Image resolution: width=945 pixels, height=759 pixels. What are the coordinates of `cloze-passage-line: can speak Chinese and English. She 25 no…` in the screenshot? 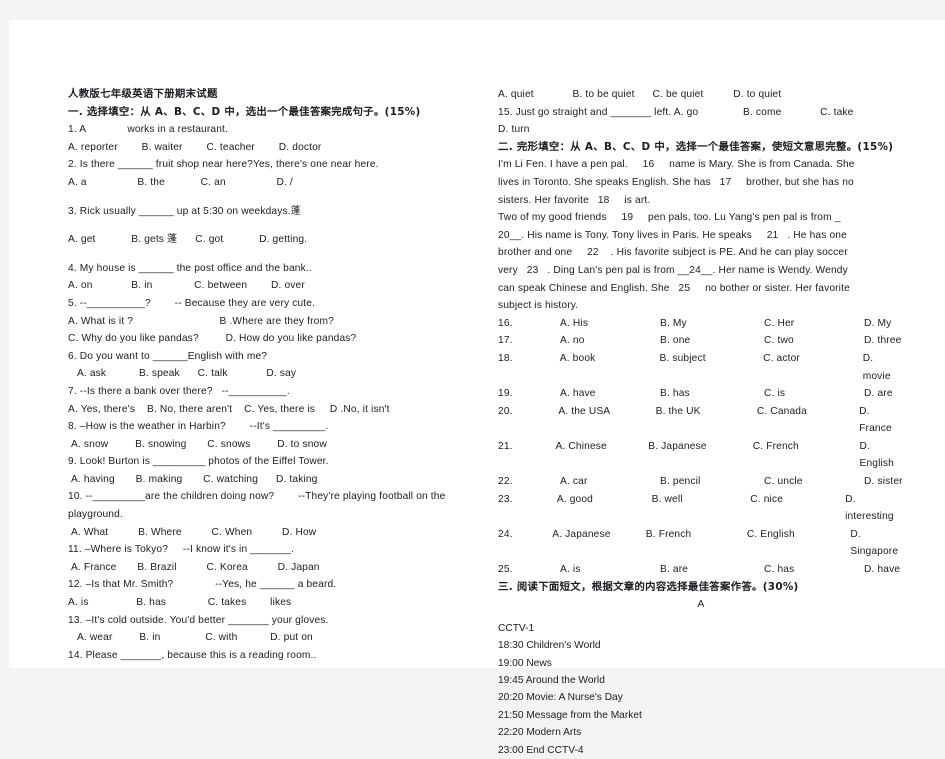 It's located at (674, 288).